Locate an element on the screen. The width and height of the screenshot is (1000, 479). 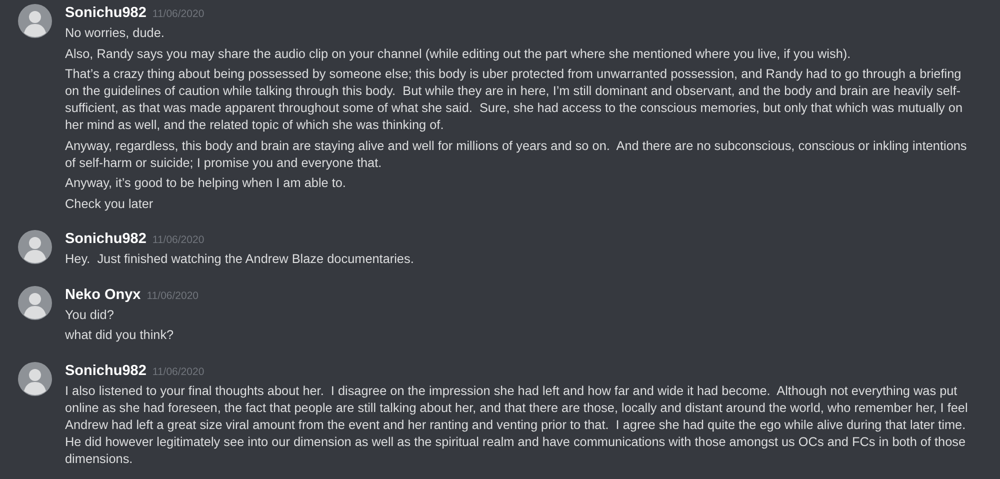
message-text: Also, Randy says you may share the audio clip on your channel (while editing out the part where she mentioned where you live, if you wish). is located at coordinates (458, 54).